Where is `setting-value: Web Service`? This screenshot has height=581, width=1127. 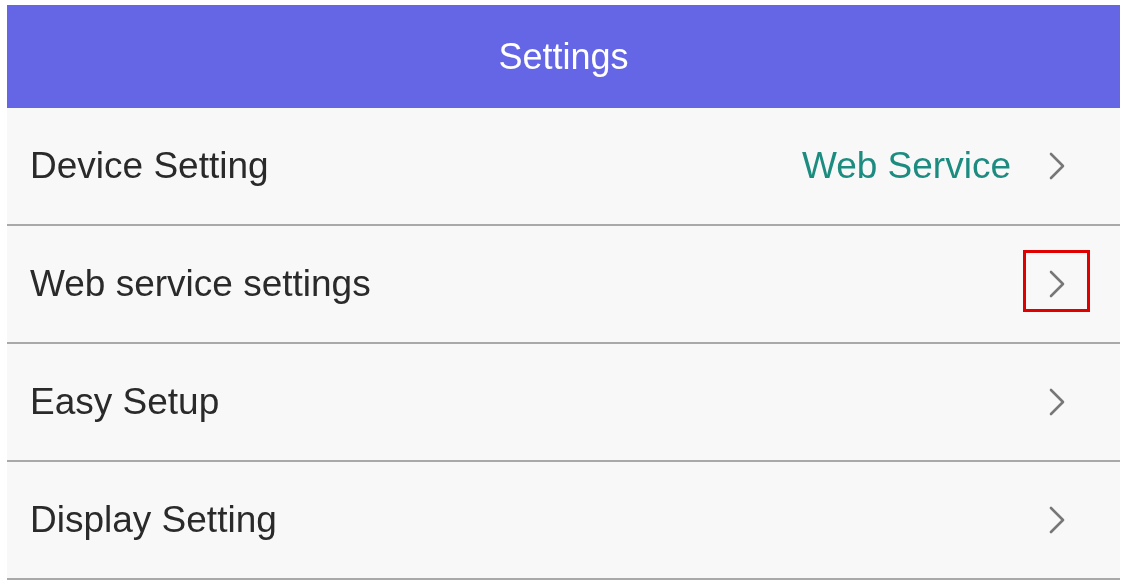 setting-value: Web Service is located at coordinates (906, 166).